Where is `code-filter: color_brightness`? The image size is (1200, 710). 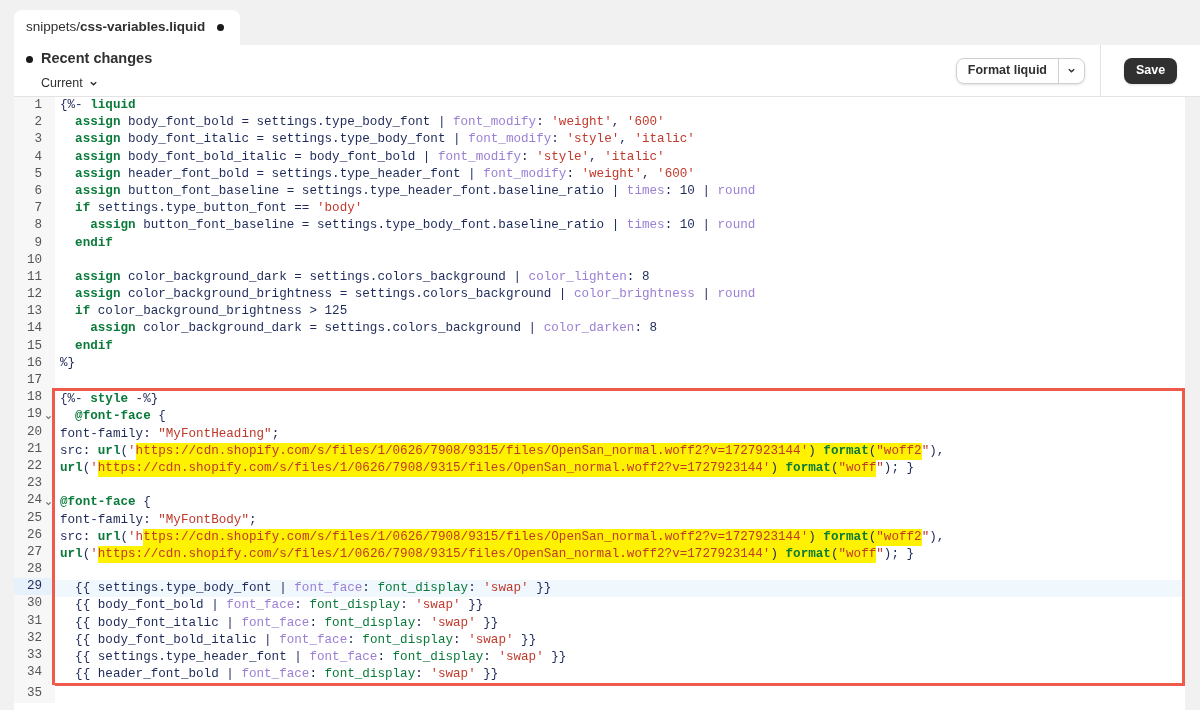 code-filter: color_brightness is located at coordinates (634, 295).